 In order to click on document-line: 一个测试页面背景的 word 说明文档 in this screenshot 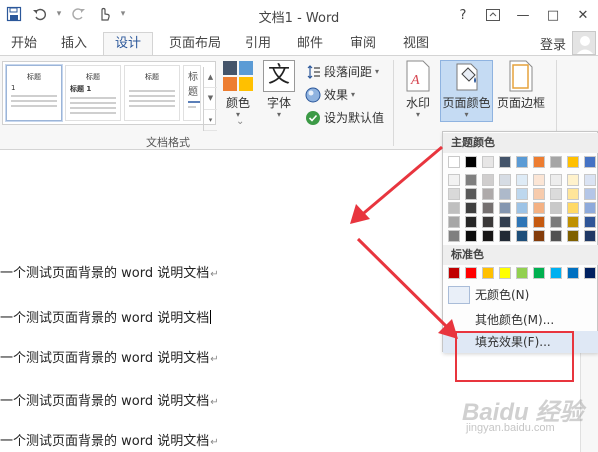, I will do `click(106, 316)`.